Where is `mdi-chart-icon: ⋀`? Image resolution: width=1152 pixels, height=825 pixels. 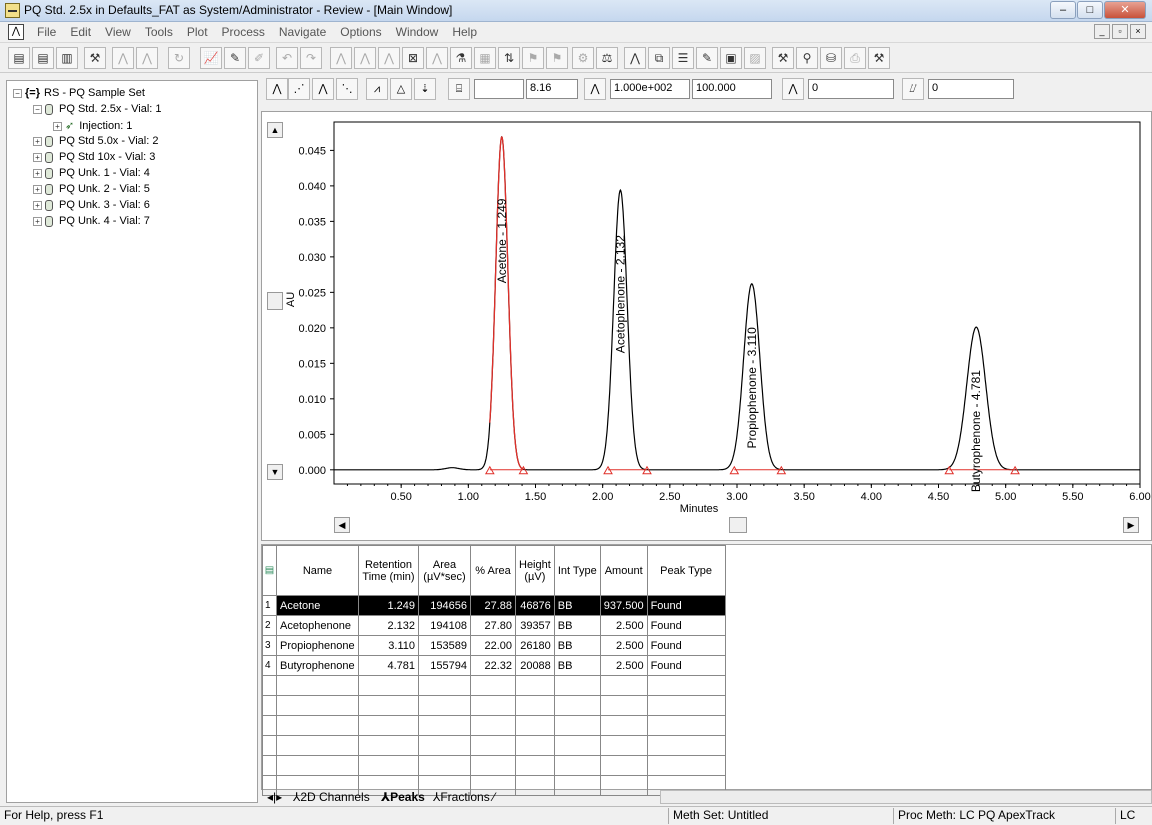
mdi-chart-icon: ⋀ is located at coordinates (16, 32).